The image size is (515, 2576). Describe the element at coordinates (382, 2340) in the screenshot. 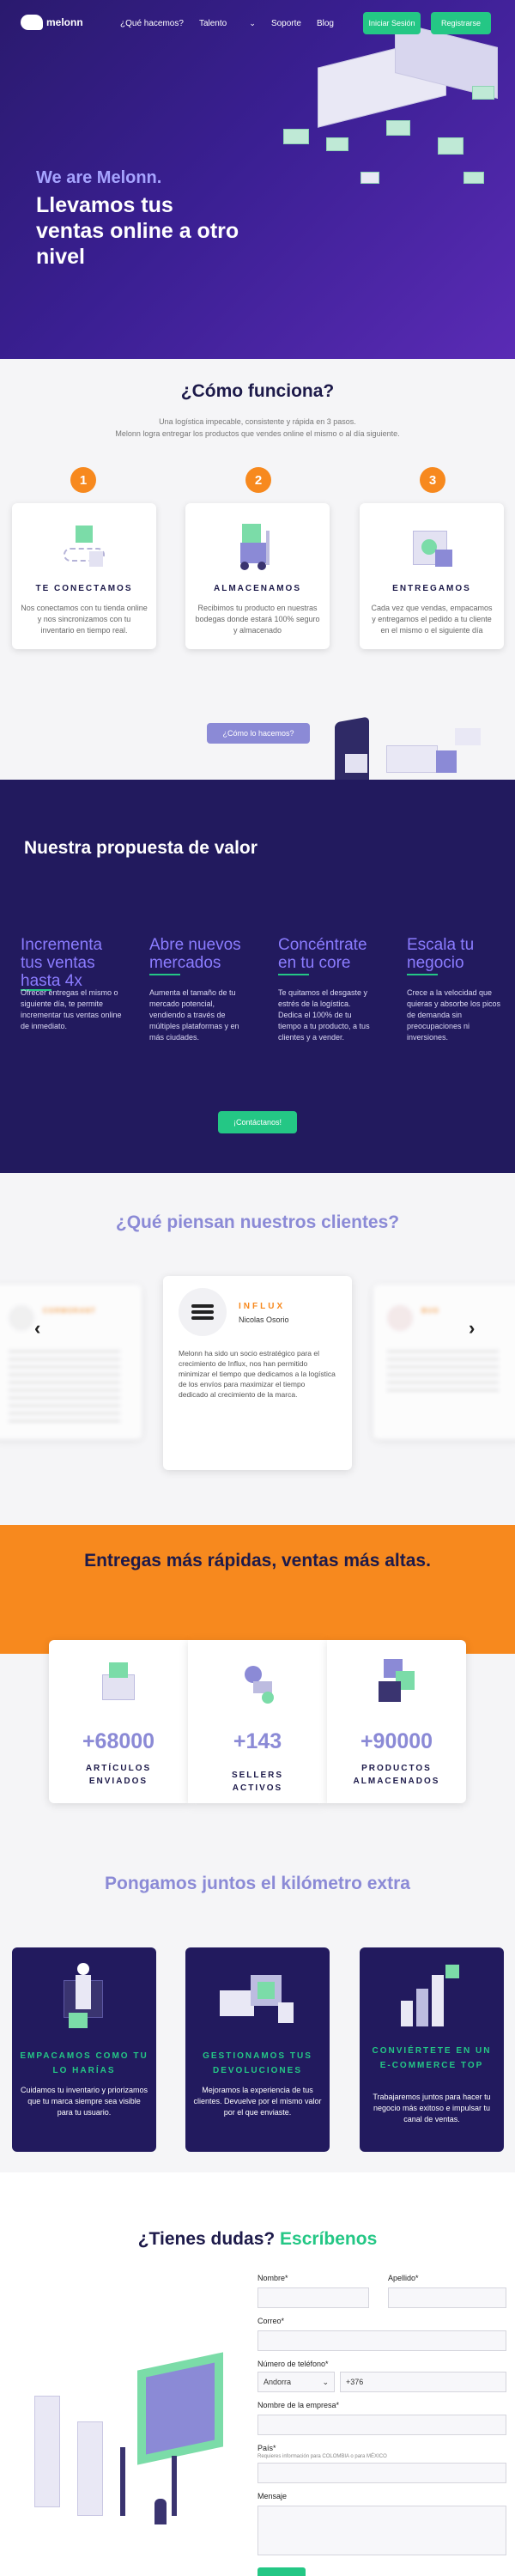

I see `email-input` at that location.